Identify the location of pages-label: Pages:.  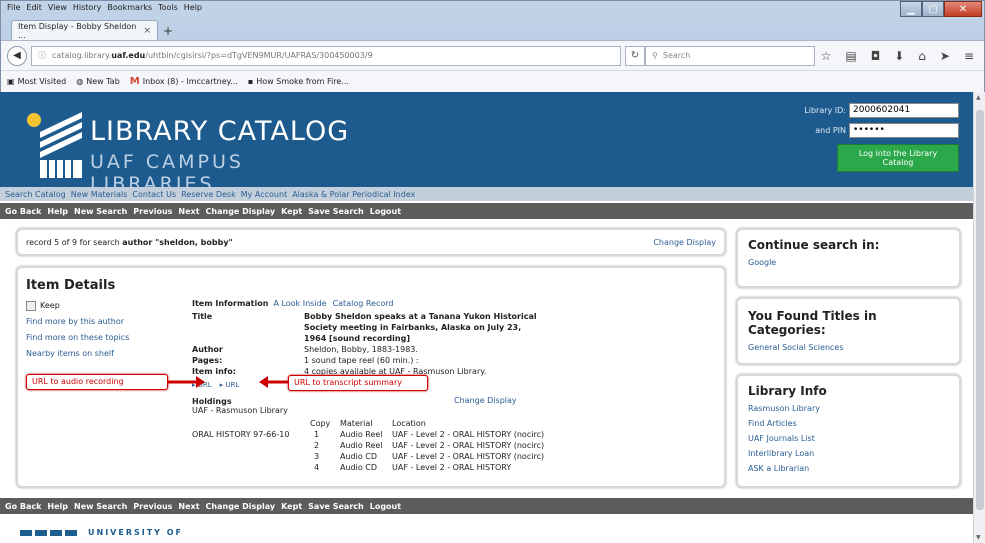
(207, 360).